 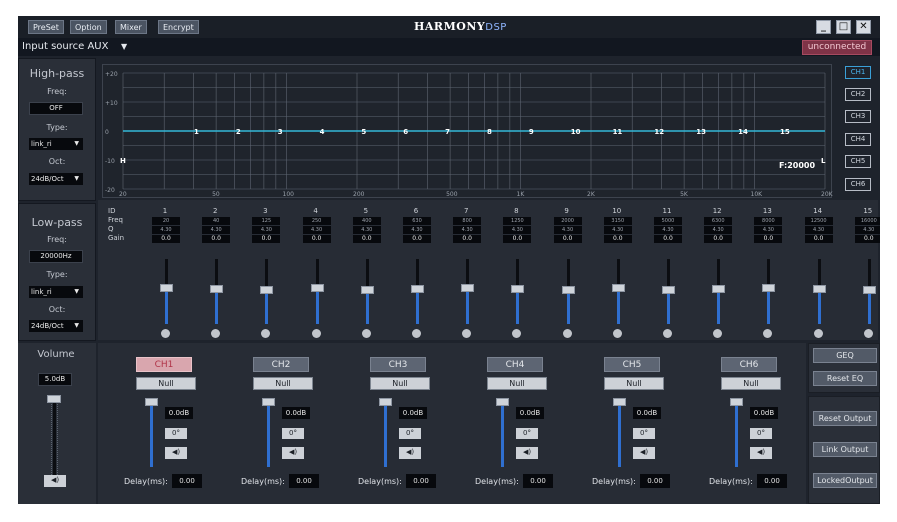 I want to click on reset-eq-button: Reset EQ, so click(x=845, y=378).